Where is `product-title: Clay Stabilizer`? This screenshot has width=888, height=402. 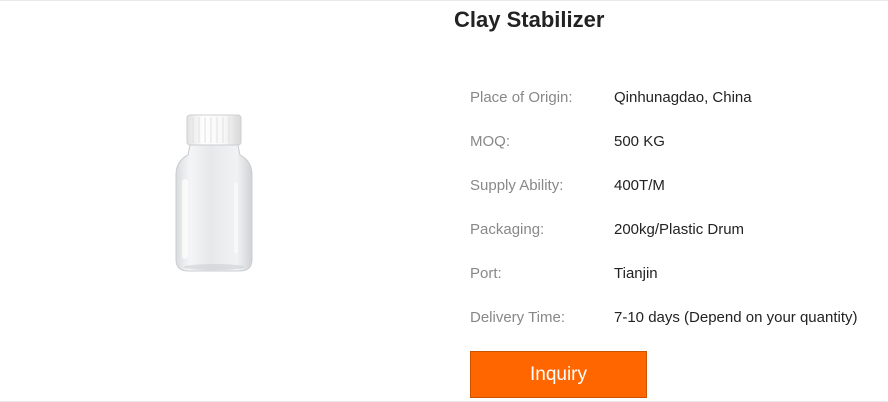
product-title: Clay Stabilizer is located at coordinates (529, 19).